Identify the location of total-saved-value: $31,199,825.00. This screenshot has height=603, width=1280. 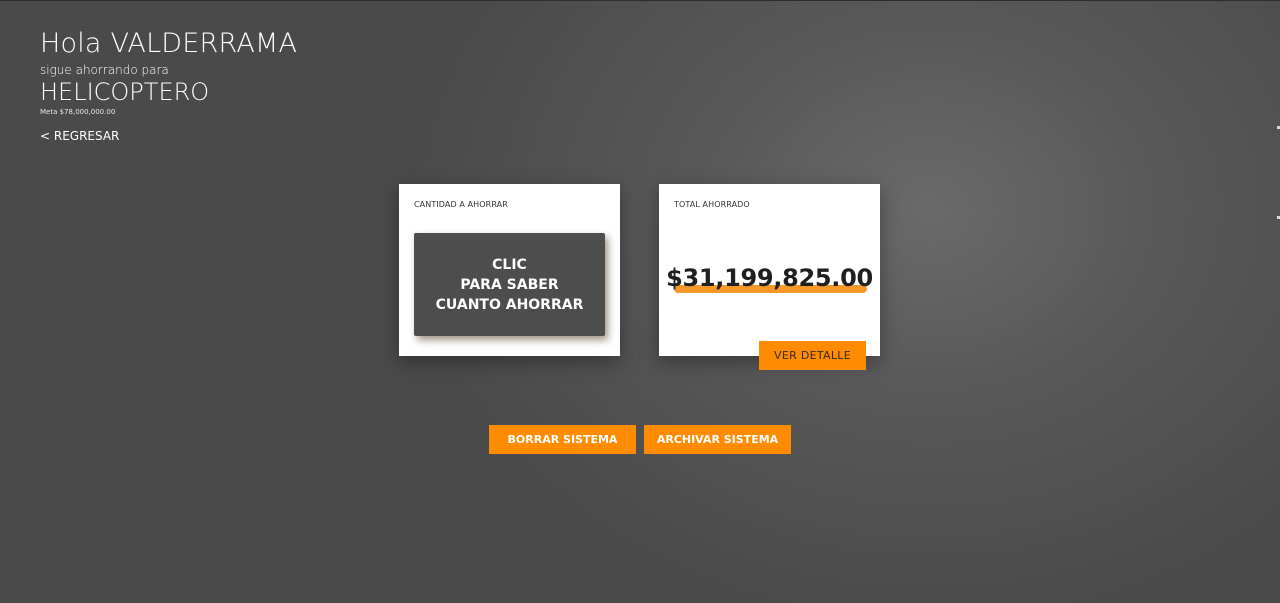
(769, 278).